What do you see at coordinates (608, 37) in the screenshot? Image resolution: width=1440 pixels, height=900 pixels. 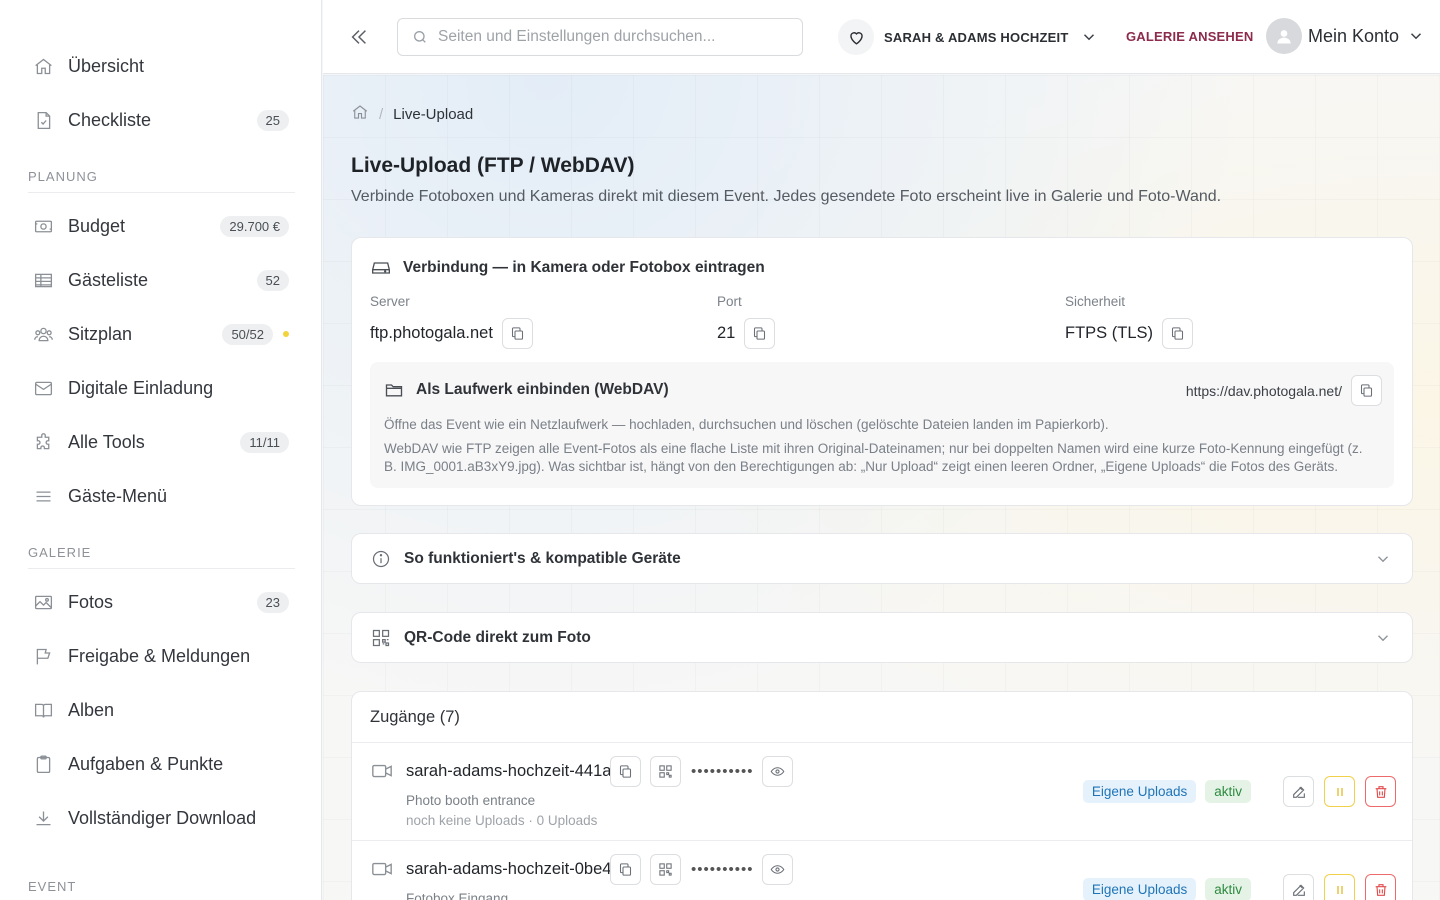 I see `search-input` at bounding box center [608, 37].